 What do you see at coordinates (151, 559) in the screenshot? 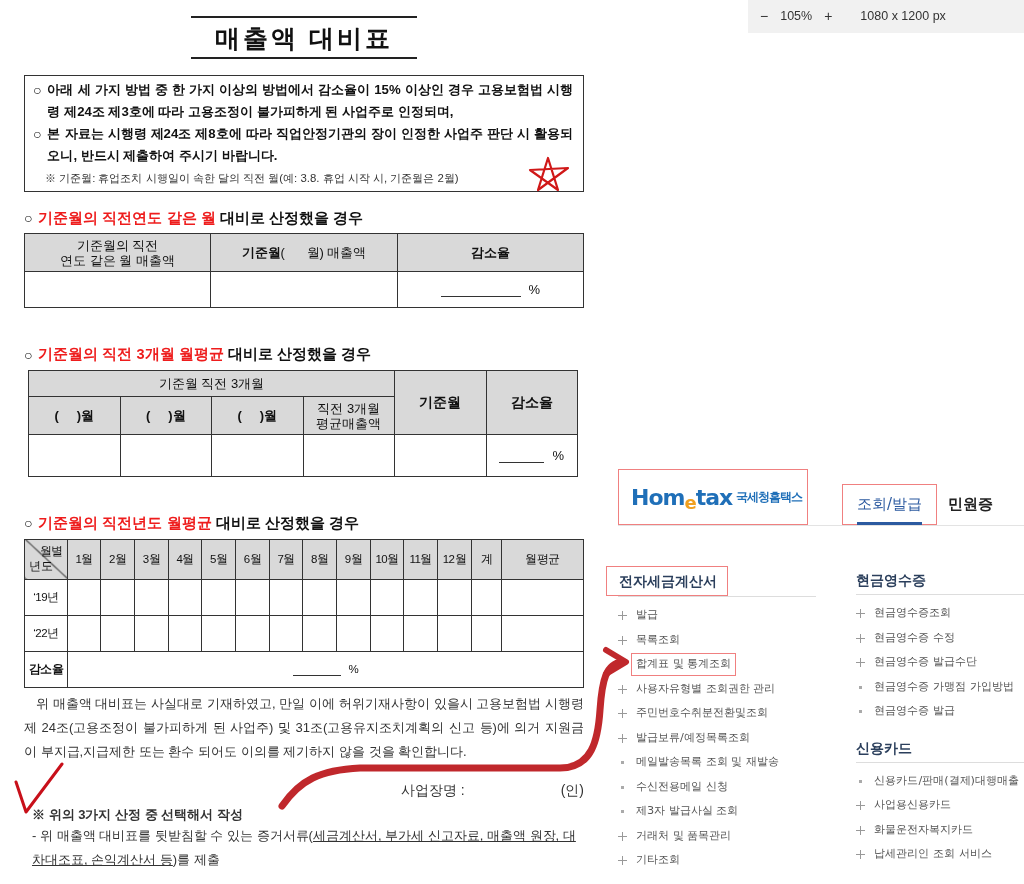
I see `header-cell: 3월` at bounding box center [151, 559].